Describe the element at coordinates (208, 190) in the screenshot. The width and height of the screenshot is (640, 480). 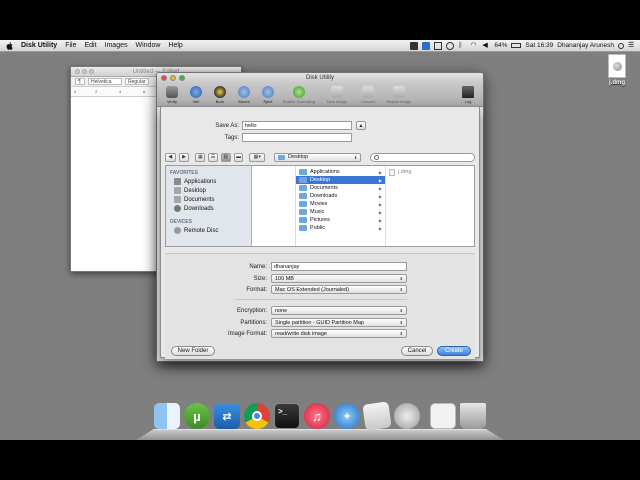
I see `sidebar-item-desktop: Desktop` at that location.